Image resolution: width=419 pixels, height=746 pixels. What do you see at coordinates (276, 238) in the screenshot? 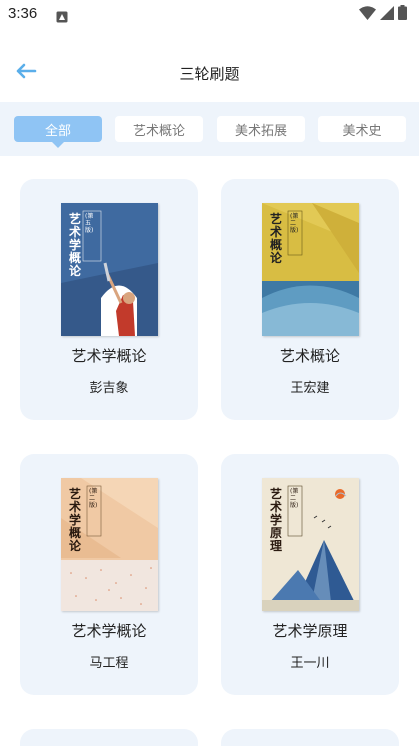
I see `cover-title: 艺术概论` at bounding box center [276, 238].